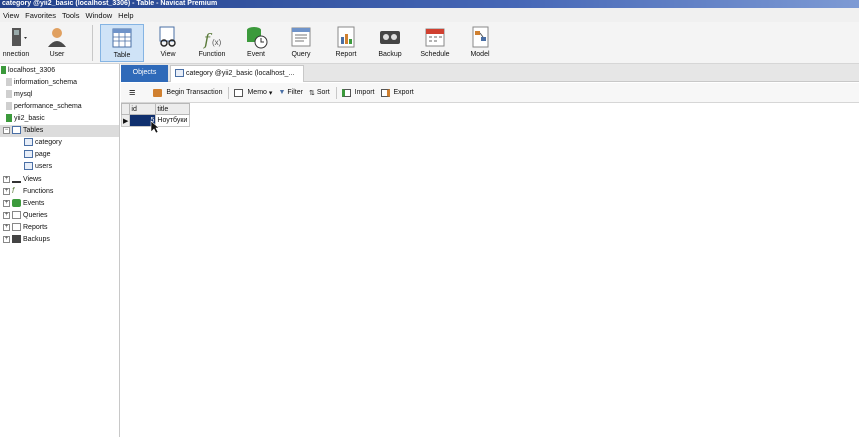  I want to click on tree-reports: + Reports, so click(62, 228).